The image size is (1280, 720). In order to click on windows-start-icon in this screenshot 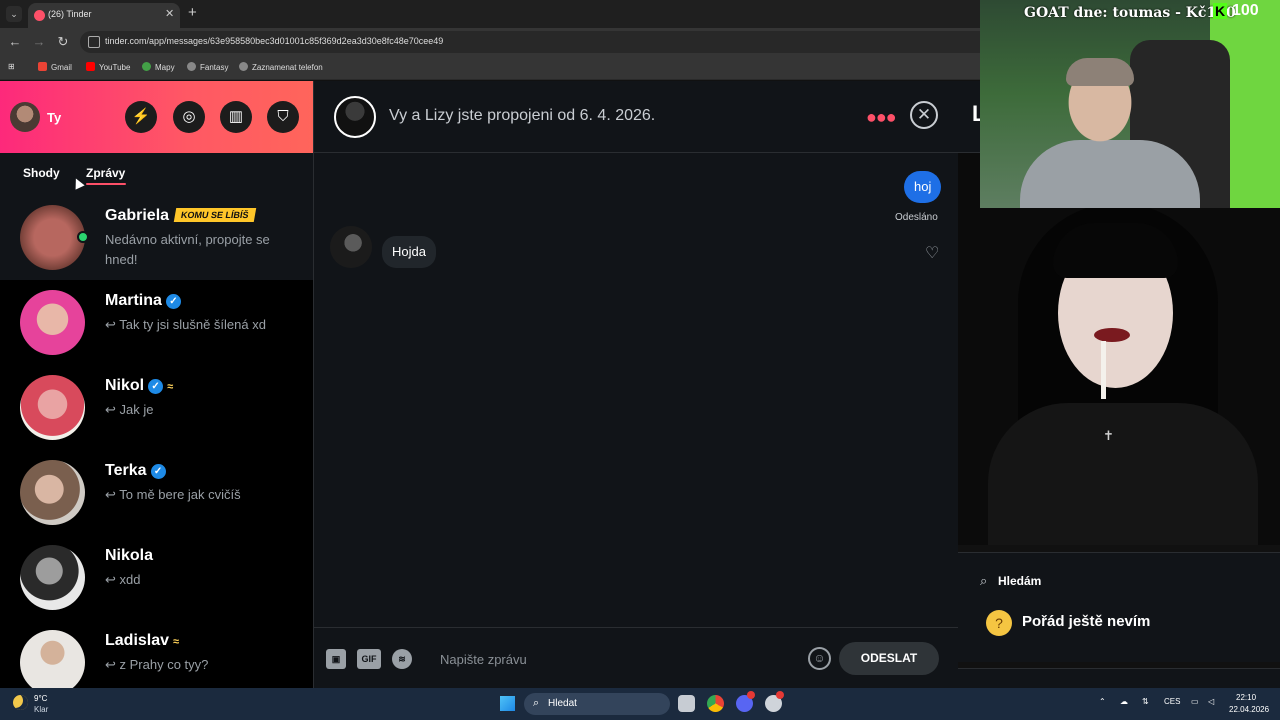, I will do `click(507, 703)`.